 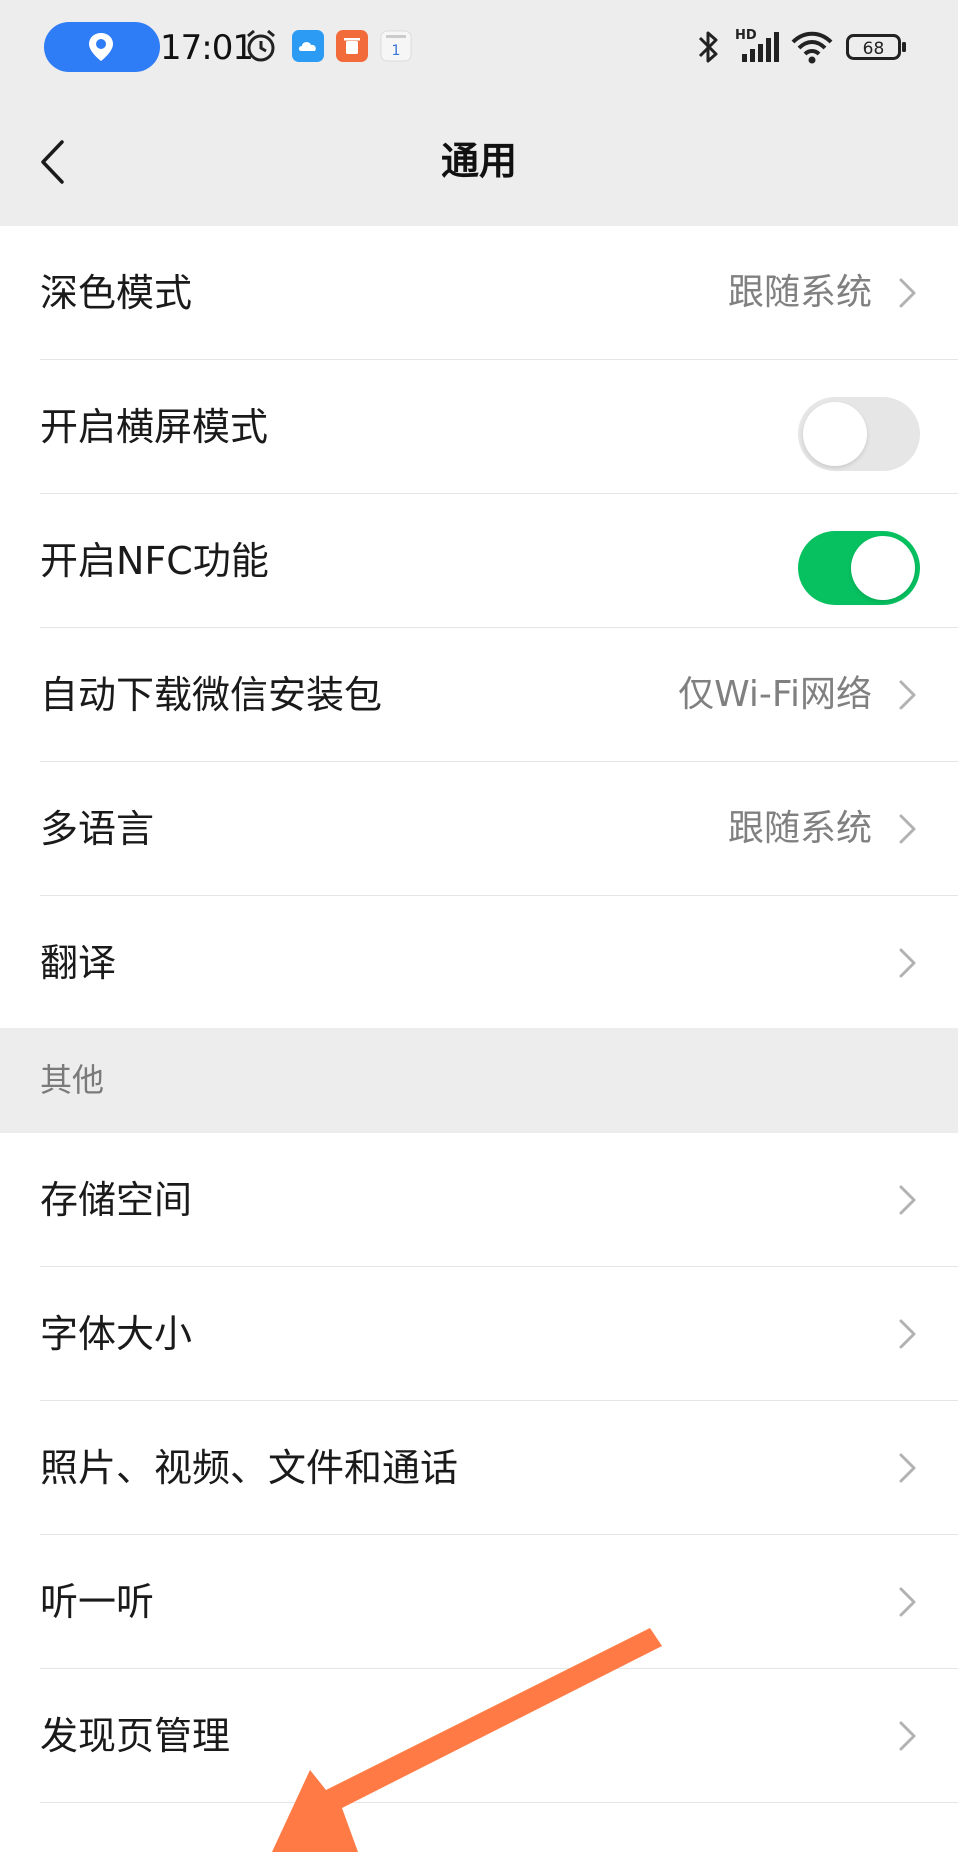 I want to click on bluetooth-icon, so click(x=708, y=47).